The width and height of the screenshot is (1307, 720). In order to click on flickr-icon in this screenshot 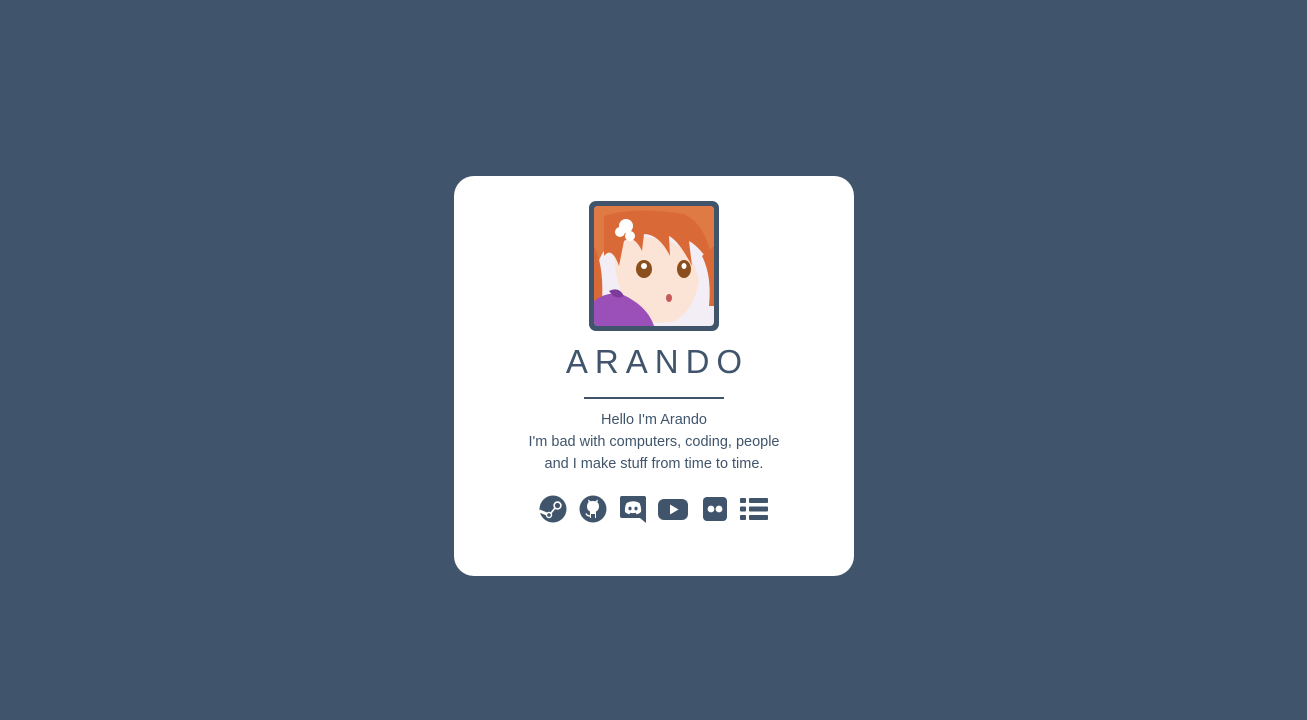, I will do `click(715, 509)`.